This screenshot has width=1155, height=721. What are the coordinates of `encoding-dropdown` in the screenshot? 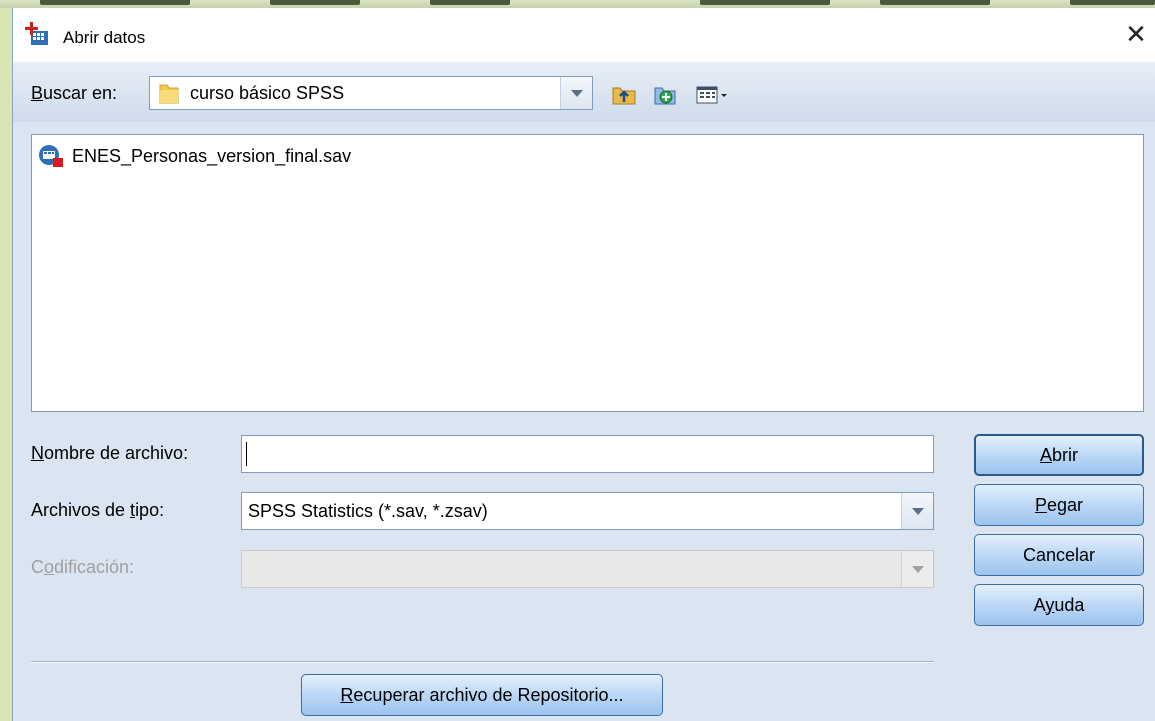 It's located at (587, 569).